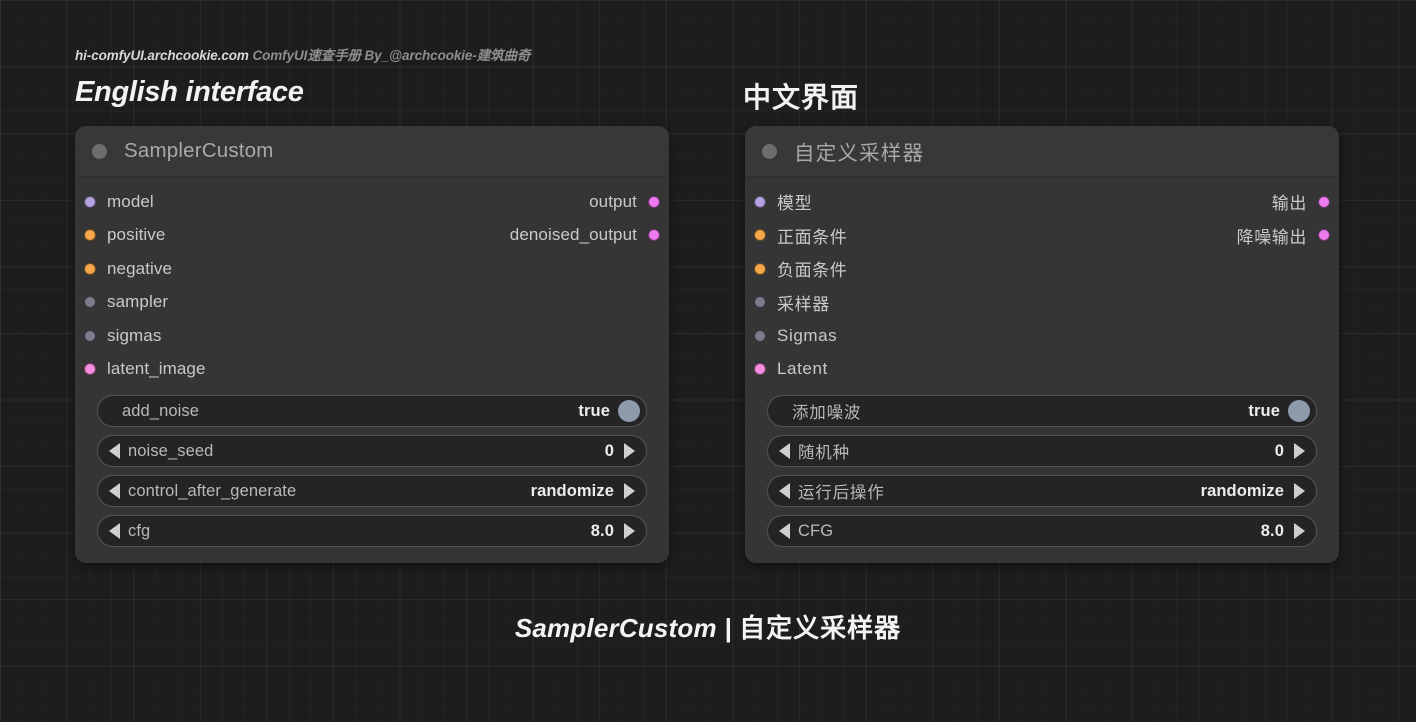  Describe the element at coordinates (189, 92) in the screenshot. I see `heading-english-interface: English interface` at that location.